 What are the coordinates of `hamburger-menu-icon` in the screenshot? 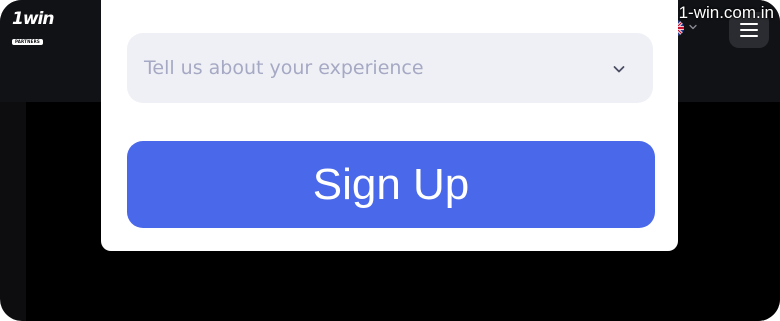 It's located at (749, 30).